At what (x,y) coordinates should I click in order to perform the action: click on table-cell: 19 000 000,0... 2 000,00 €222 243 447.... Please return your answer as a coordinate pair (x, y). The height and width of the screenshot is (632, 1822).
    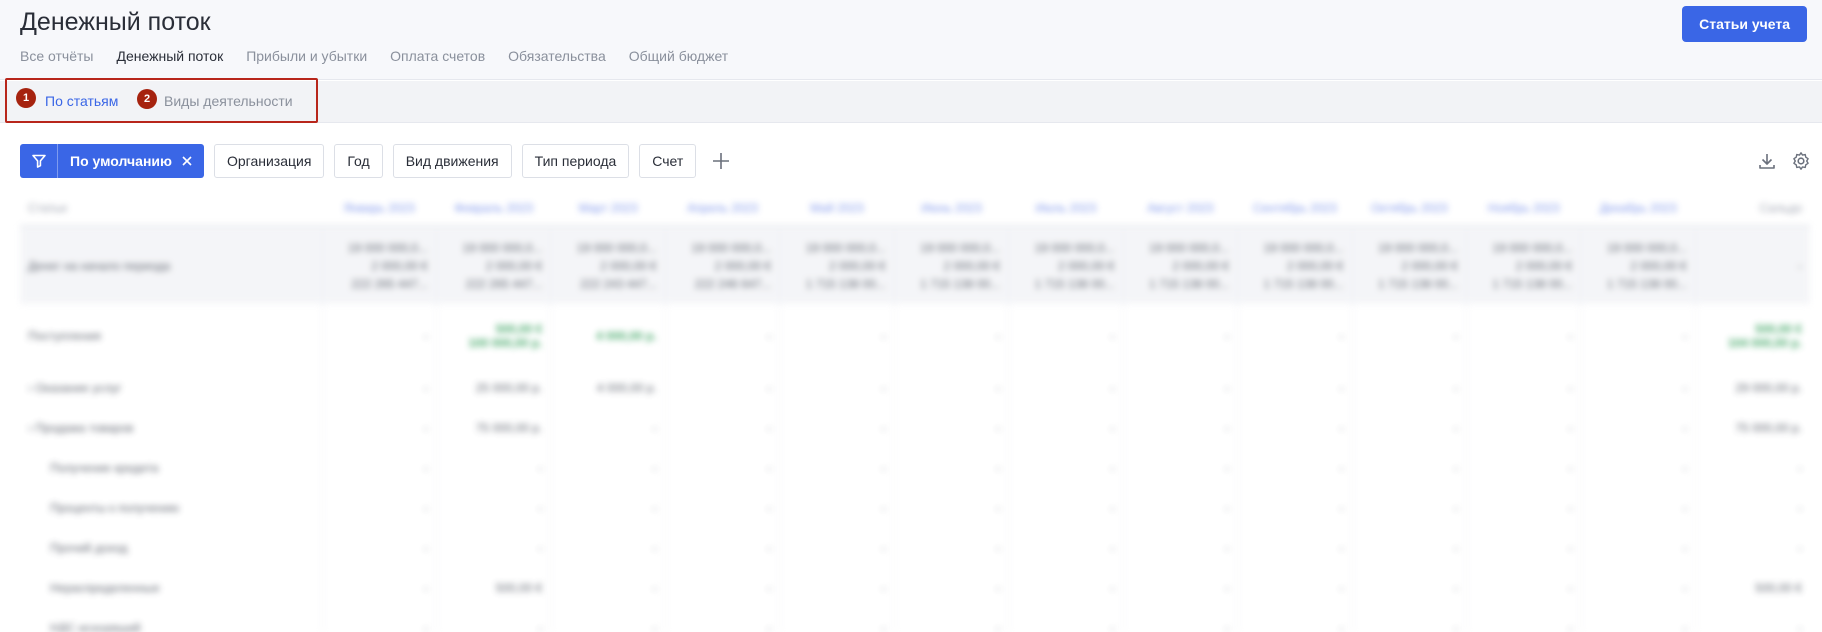
    Looking at the image, I should click on (608, 265).